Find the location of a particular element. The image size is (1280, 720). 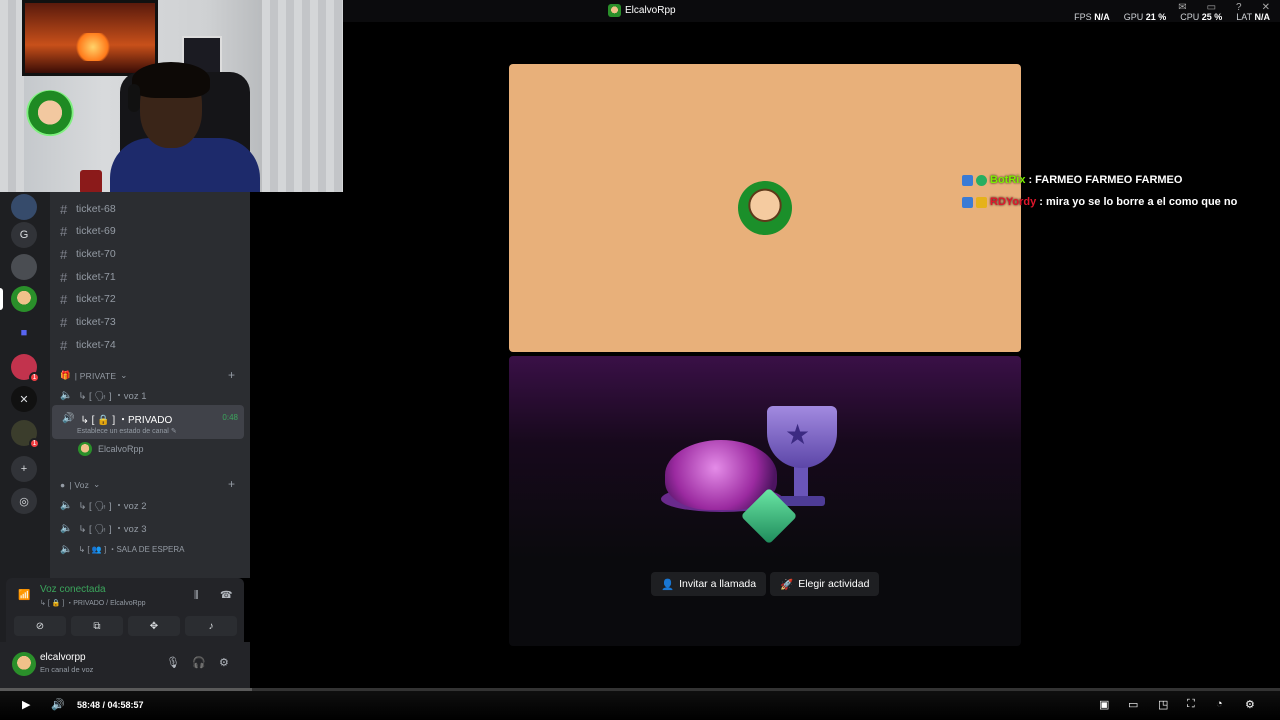

video-player-bar is located at coordinates (640, 704).